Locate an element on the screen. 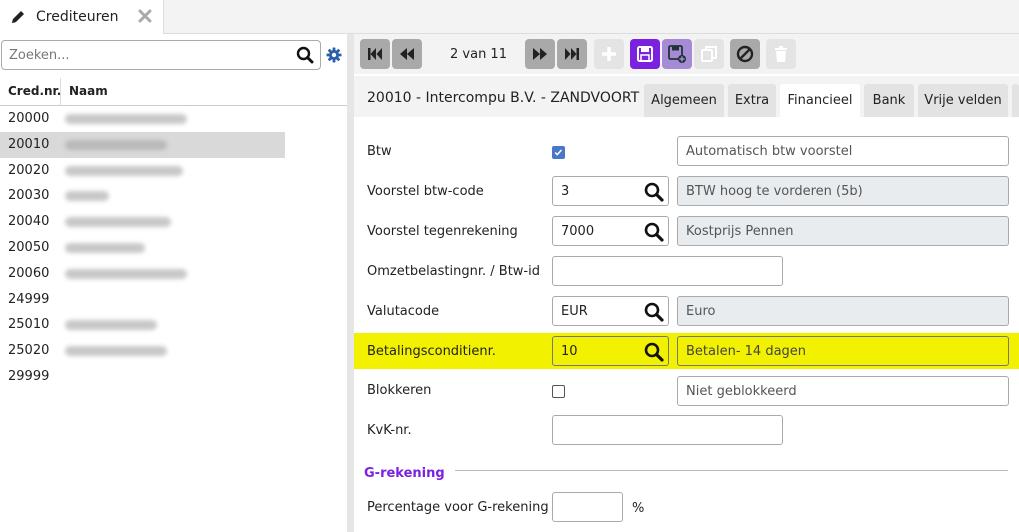  record-title: 20010 - Intercompu B.V. - ZANDVOORT is located at coordinates (503, 98).